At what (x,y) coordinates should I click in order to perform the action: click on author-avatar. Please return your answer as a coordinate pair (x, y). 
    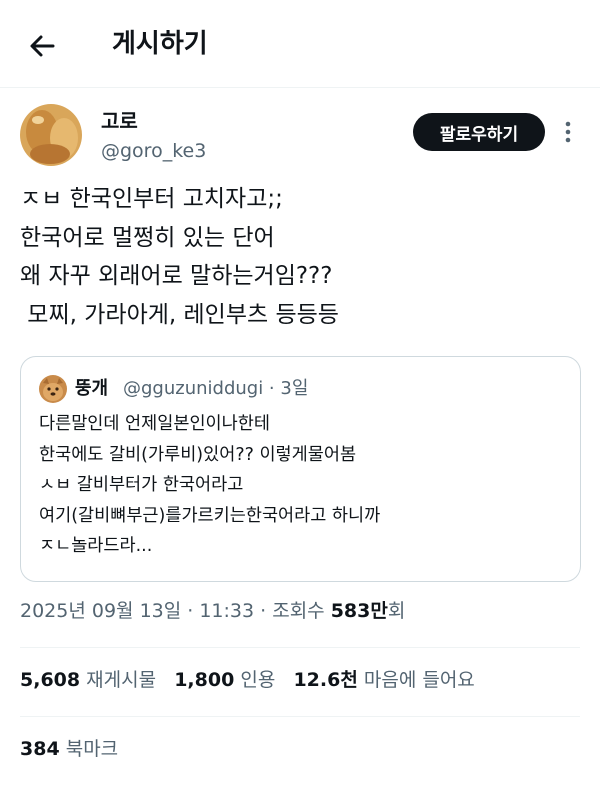
    Looking at the image, I should click on (51, 135).